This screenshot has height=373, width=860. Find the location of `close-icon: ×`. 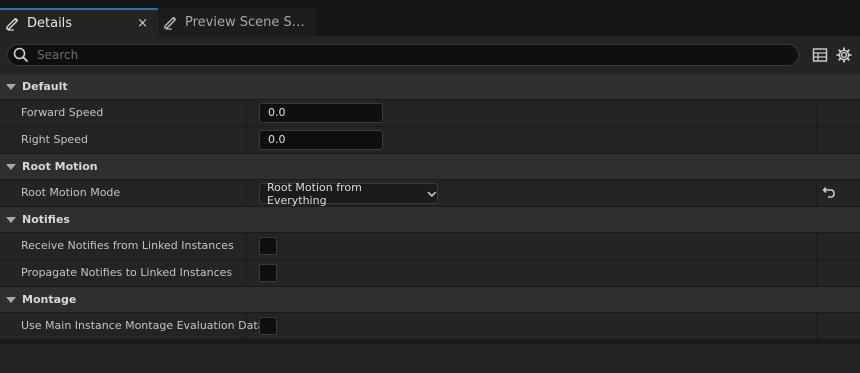

close-icon: × is located at coordinates (142, 23).